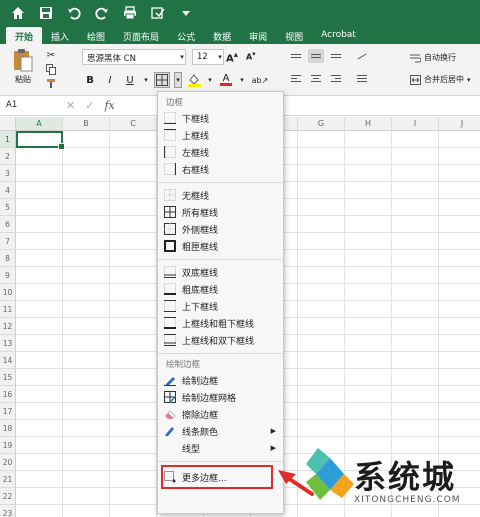 The width and height of the screenshot is (480, 517). What do you see at coordinates (8, 224) in the screenshot?
I see `row-header: 6` at bounding box center [8, 224].